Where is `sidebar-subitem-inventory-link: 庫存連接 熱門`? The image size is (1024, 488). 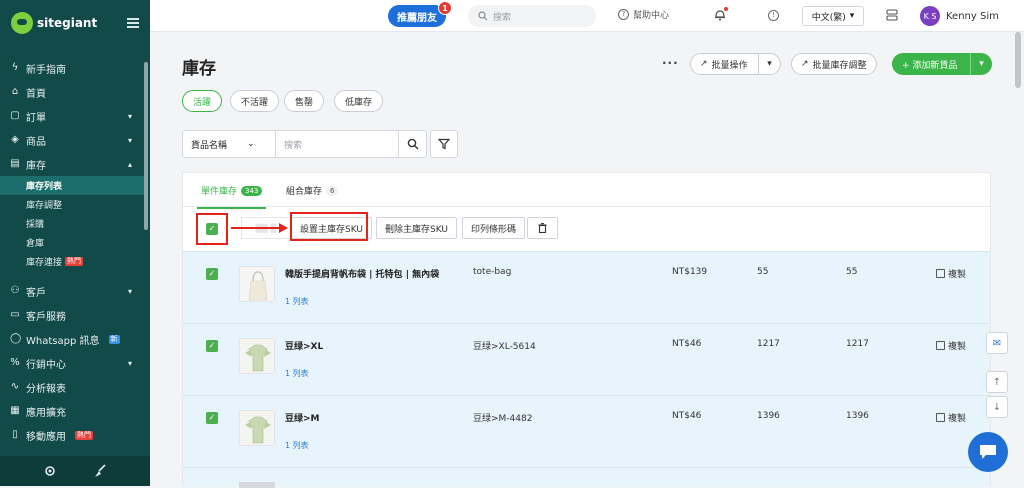
sidebar-subitem-inventory-link: 庫存連接 熱門 is located at coordinates (72, 261).